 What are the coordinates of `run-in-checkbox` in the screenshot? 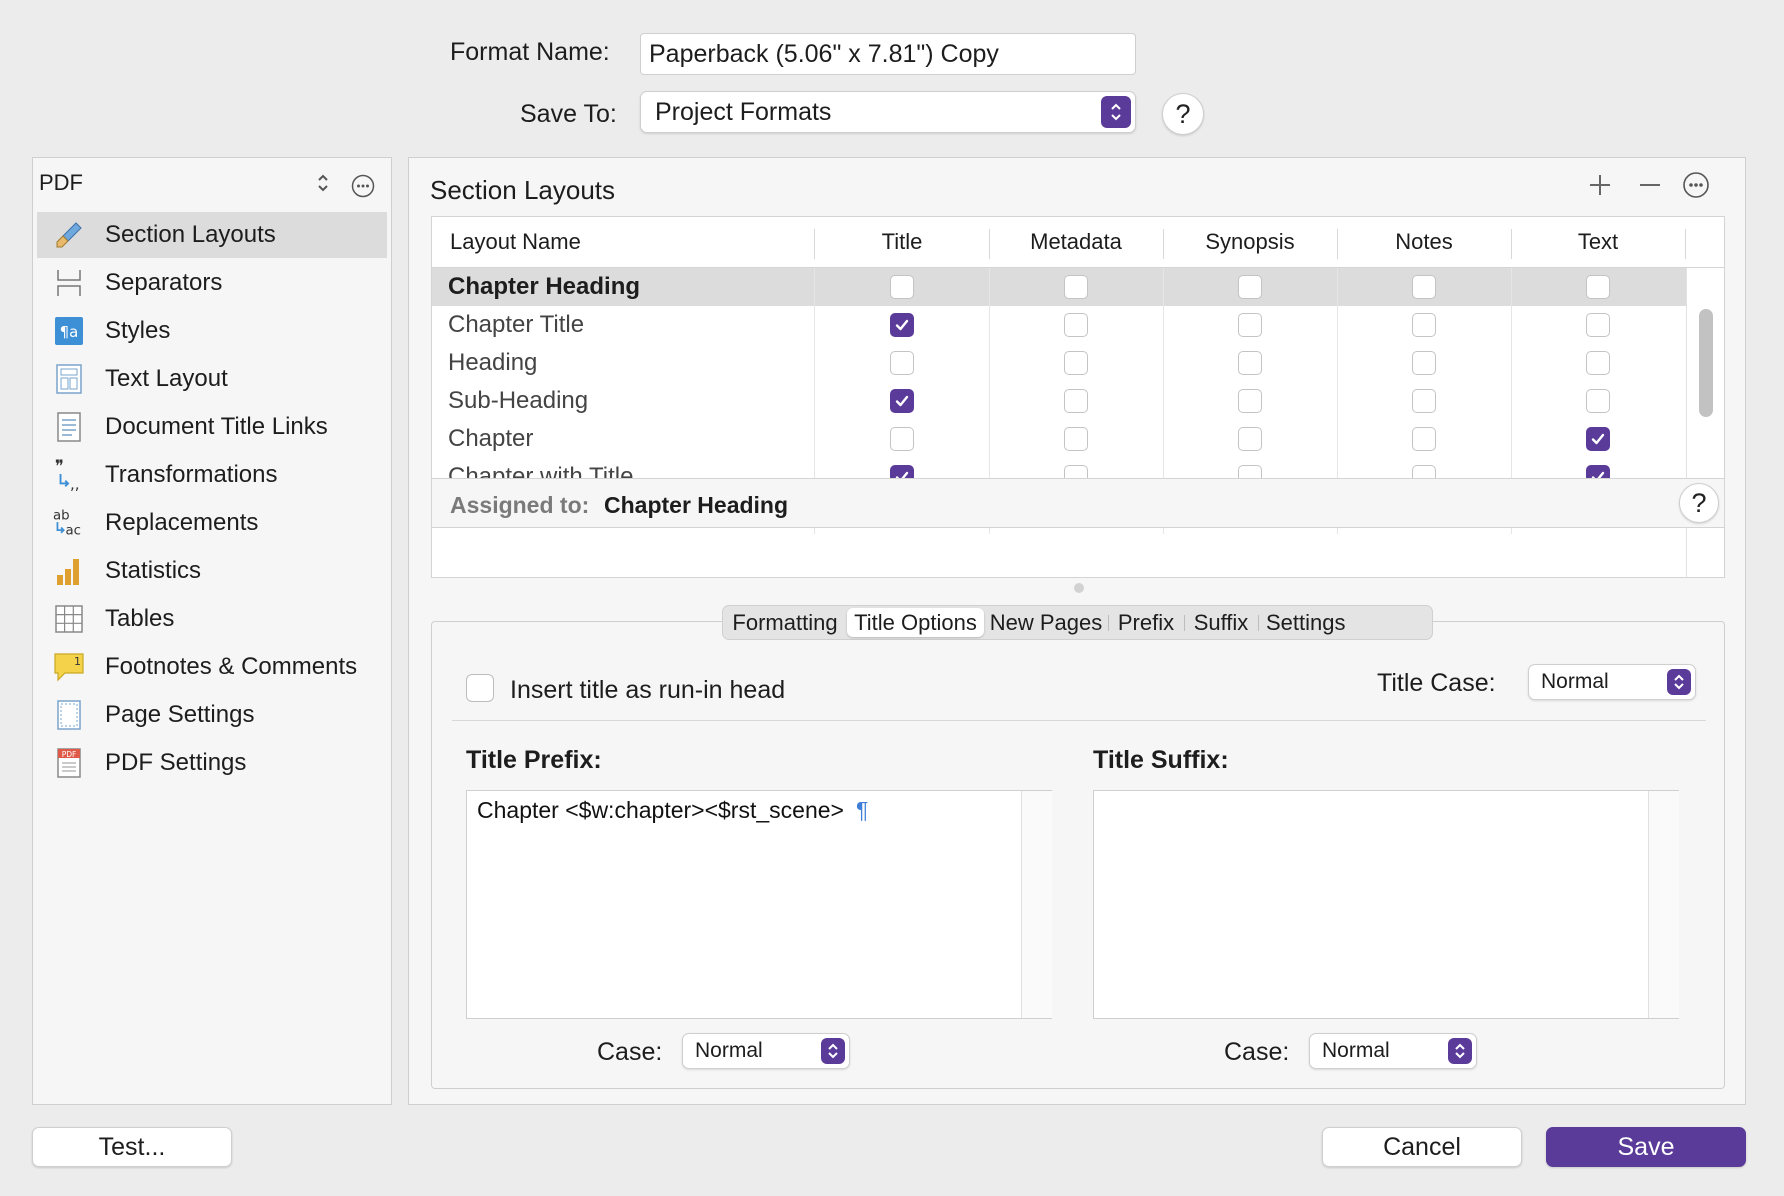 It's located at (480, 688).